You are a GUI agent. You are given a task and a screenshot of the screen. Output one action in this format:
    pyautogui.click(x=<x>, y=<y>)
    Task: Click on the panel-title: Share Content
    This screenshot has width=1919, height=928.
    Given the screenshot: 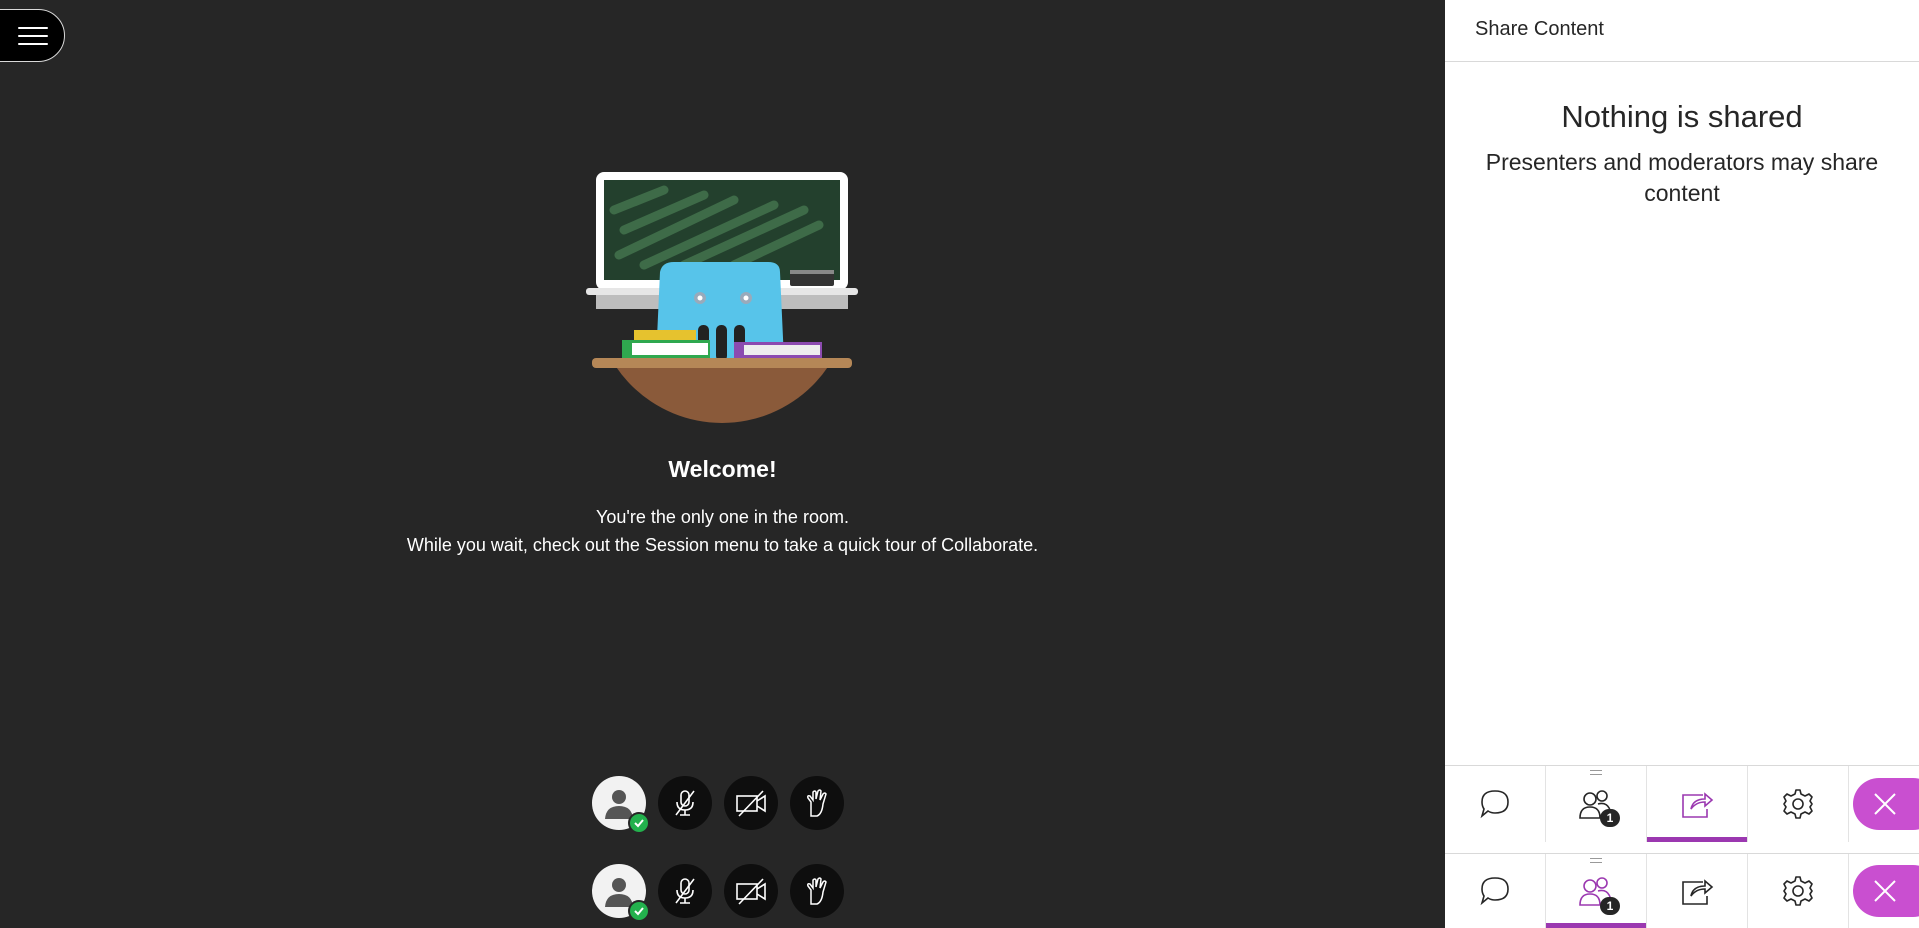 What is the action you would take?
    pyautogui.click(x=1682, y=31)
    